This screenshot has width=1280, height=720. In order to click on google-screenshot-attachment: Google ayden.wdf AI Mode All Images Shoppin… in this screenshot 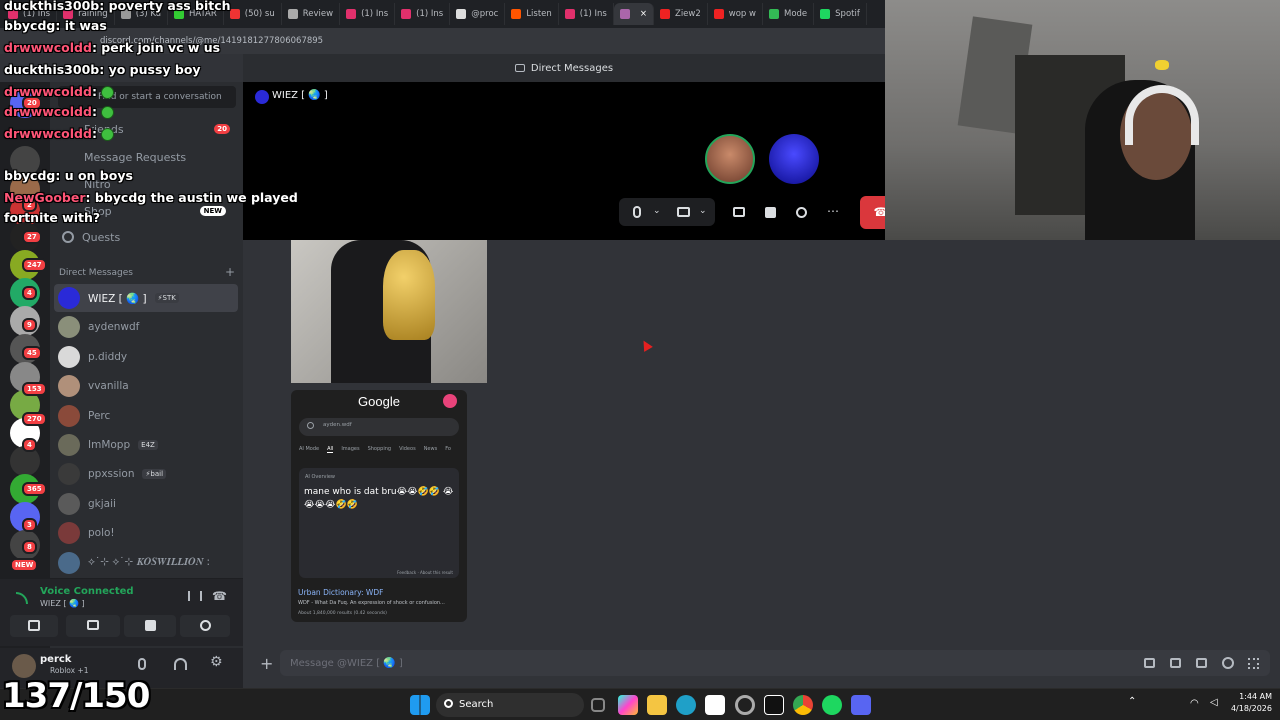, I will do `click(379, 506)`.